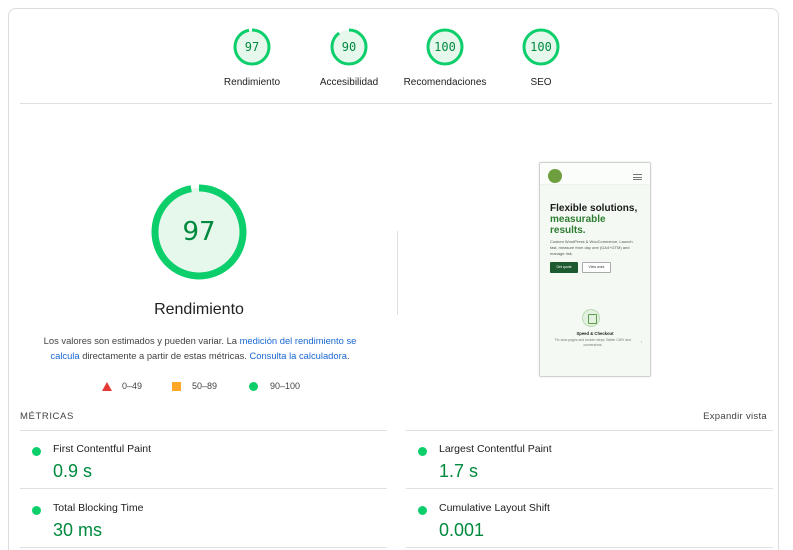 This screenshot has height=550, width=793. Describe the element at coordinates (102, 449) in the screenshot. I see `metric-name: First Contentful Paint` at that location.